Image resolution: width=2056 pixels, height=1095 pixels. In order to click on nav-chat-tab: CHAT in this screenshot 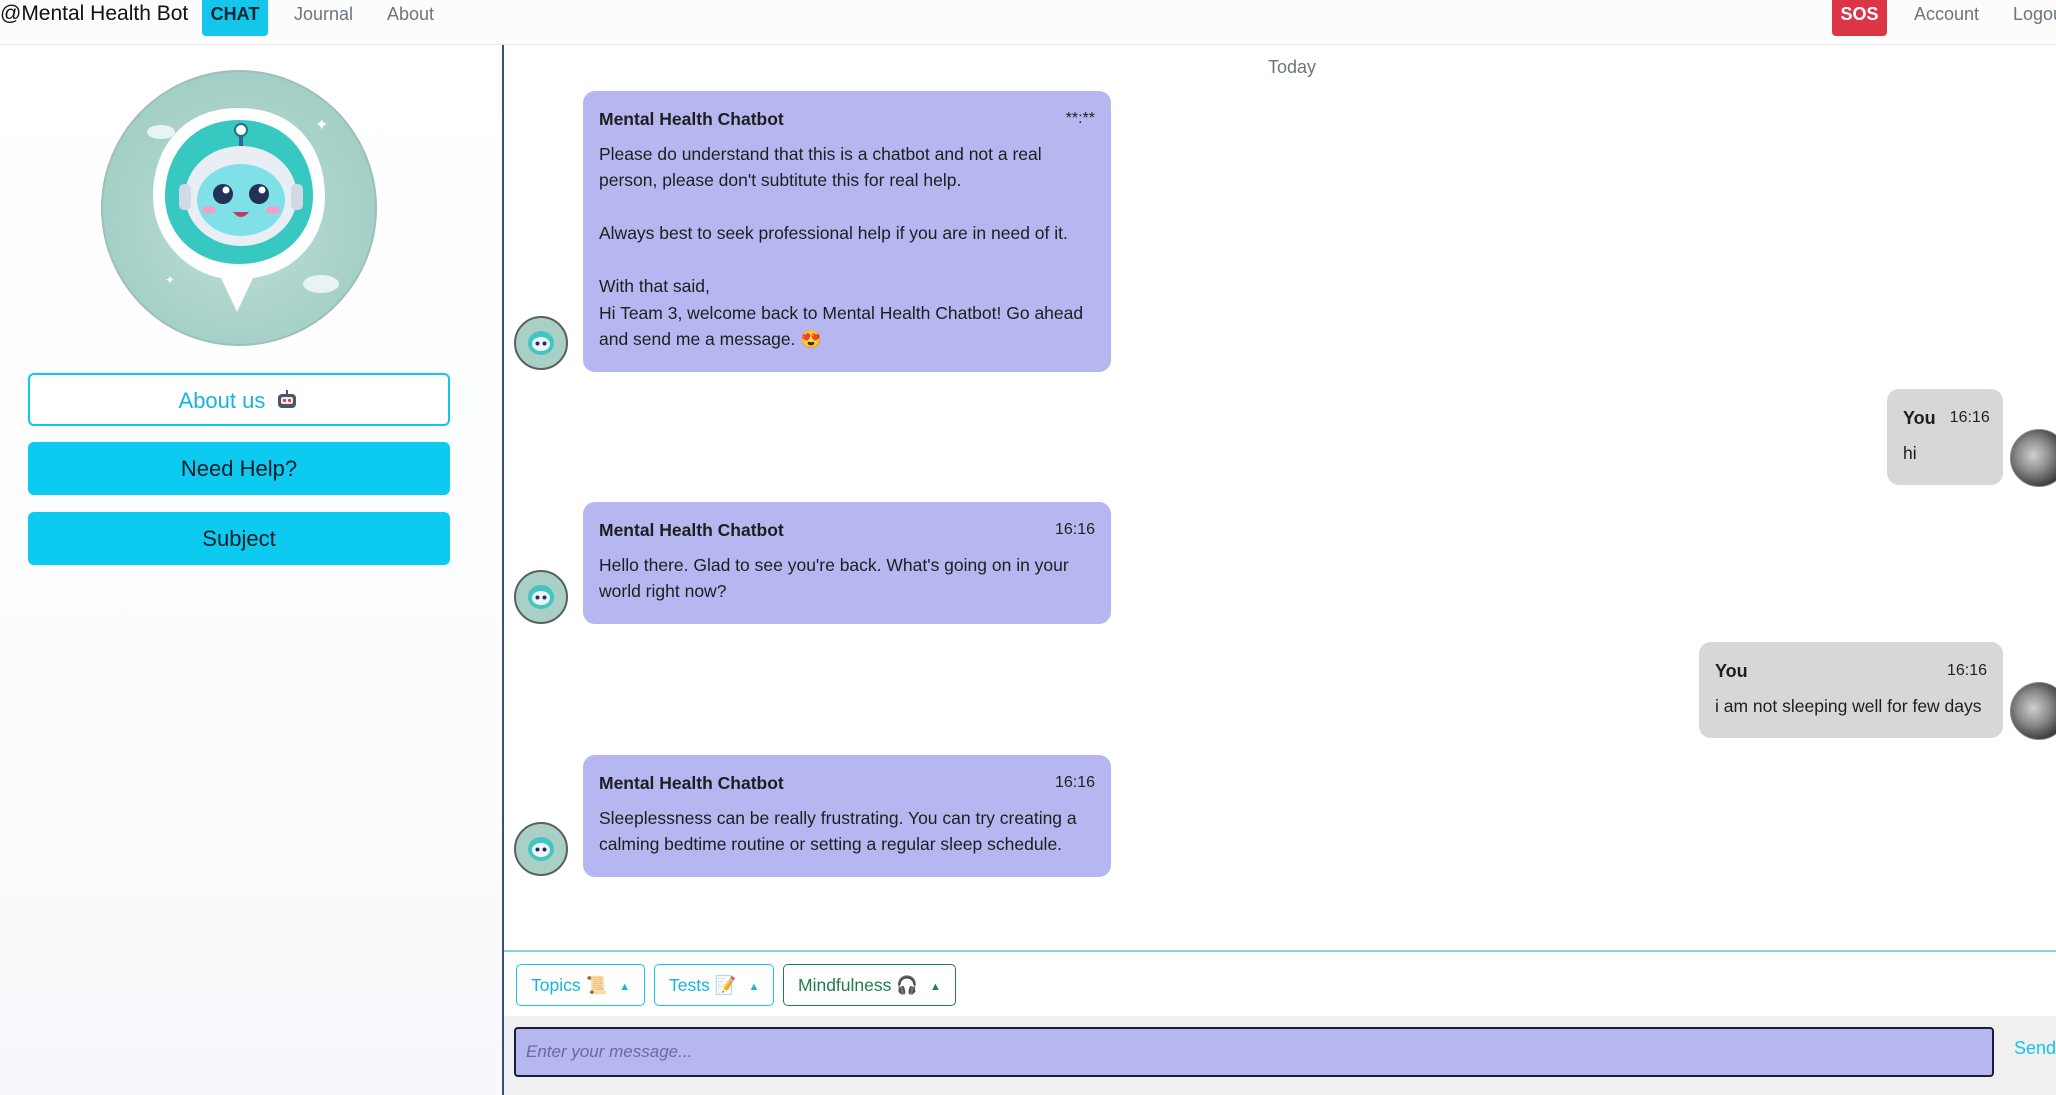, I will do `click(235, 18)`.